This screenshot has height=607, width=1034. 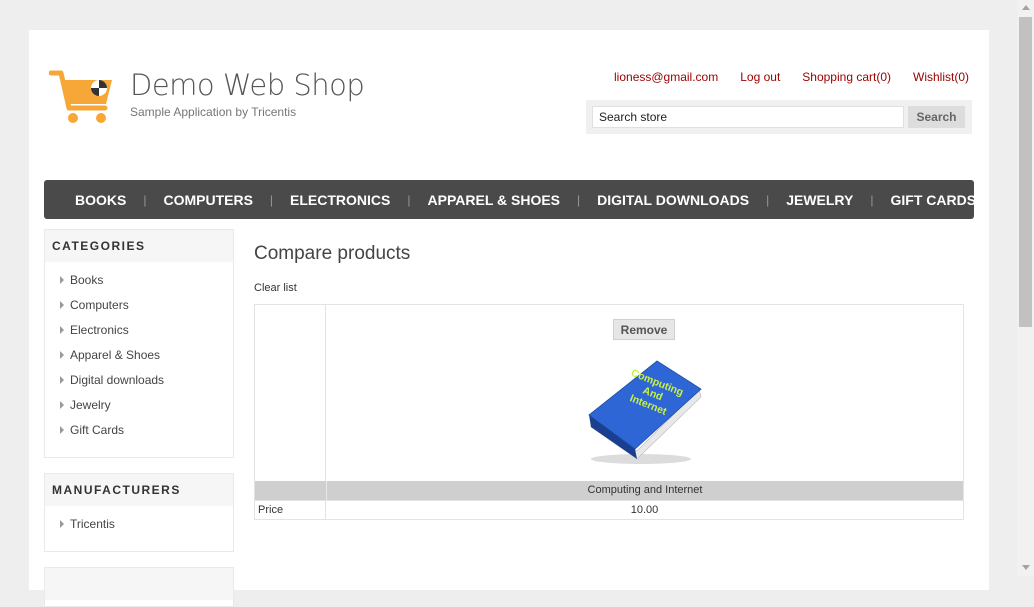 I want to click on category-label: Digital downloads, so click(x=117, y=380).